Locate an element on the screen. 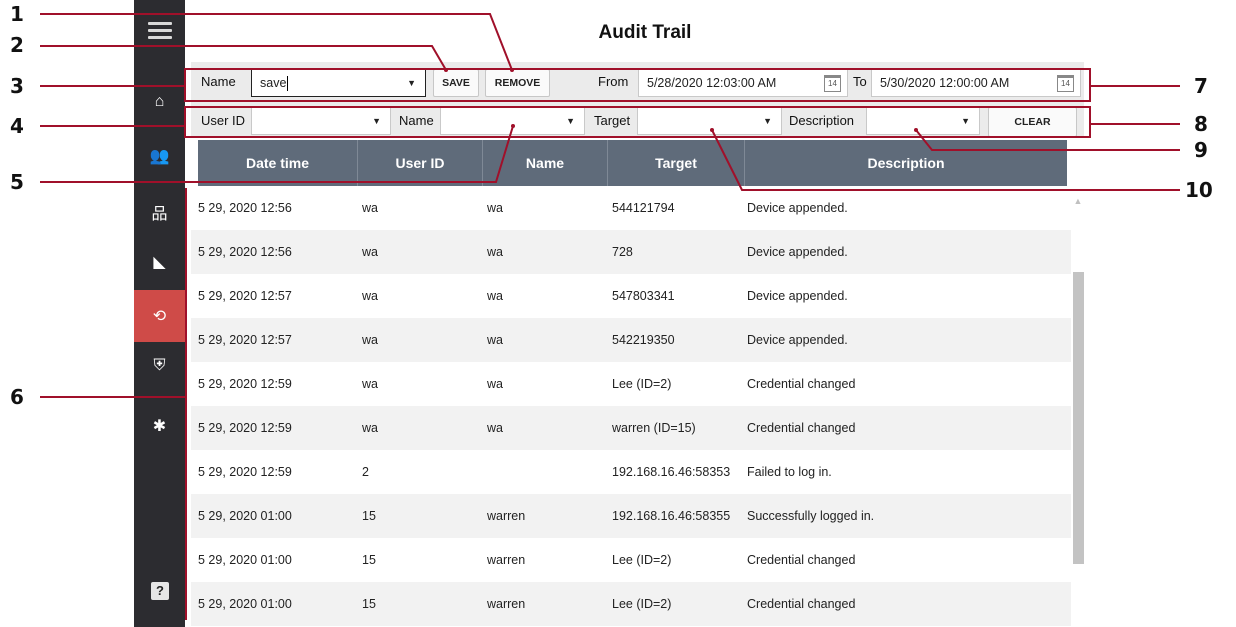 The width and height of the screenshot is (1236, 627). target-combobox: ▼ is located at coordinates (709, 121).